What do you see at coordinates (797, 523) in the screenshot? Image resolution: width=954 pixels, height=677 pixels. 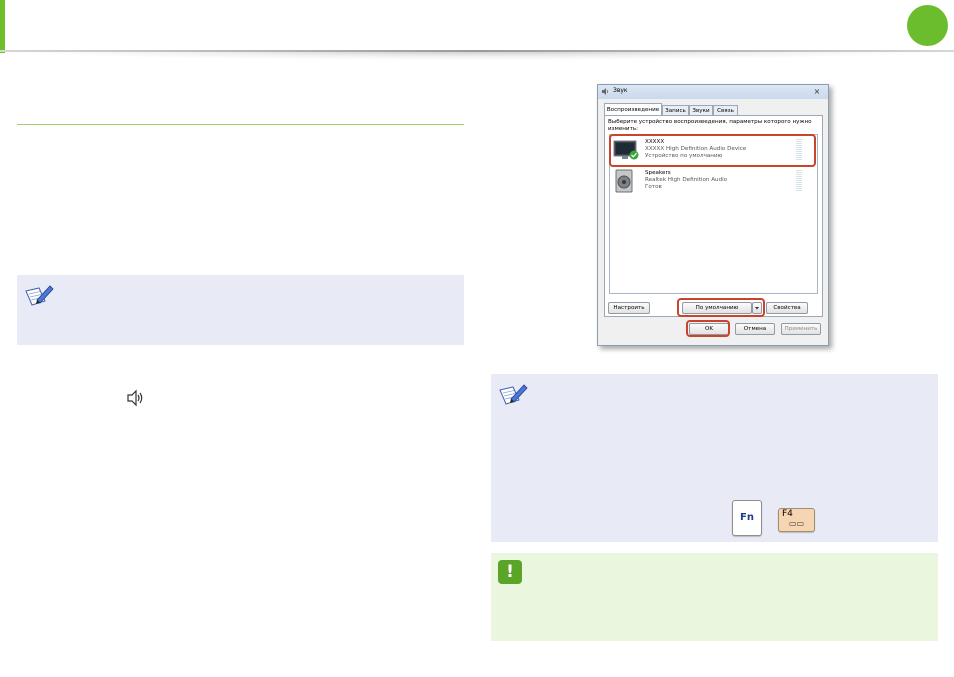 I see `display-switch-icon: ▭▭` at bounding box center [797, 523].